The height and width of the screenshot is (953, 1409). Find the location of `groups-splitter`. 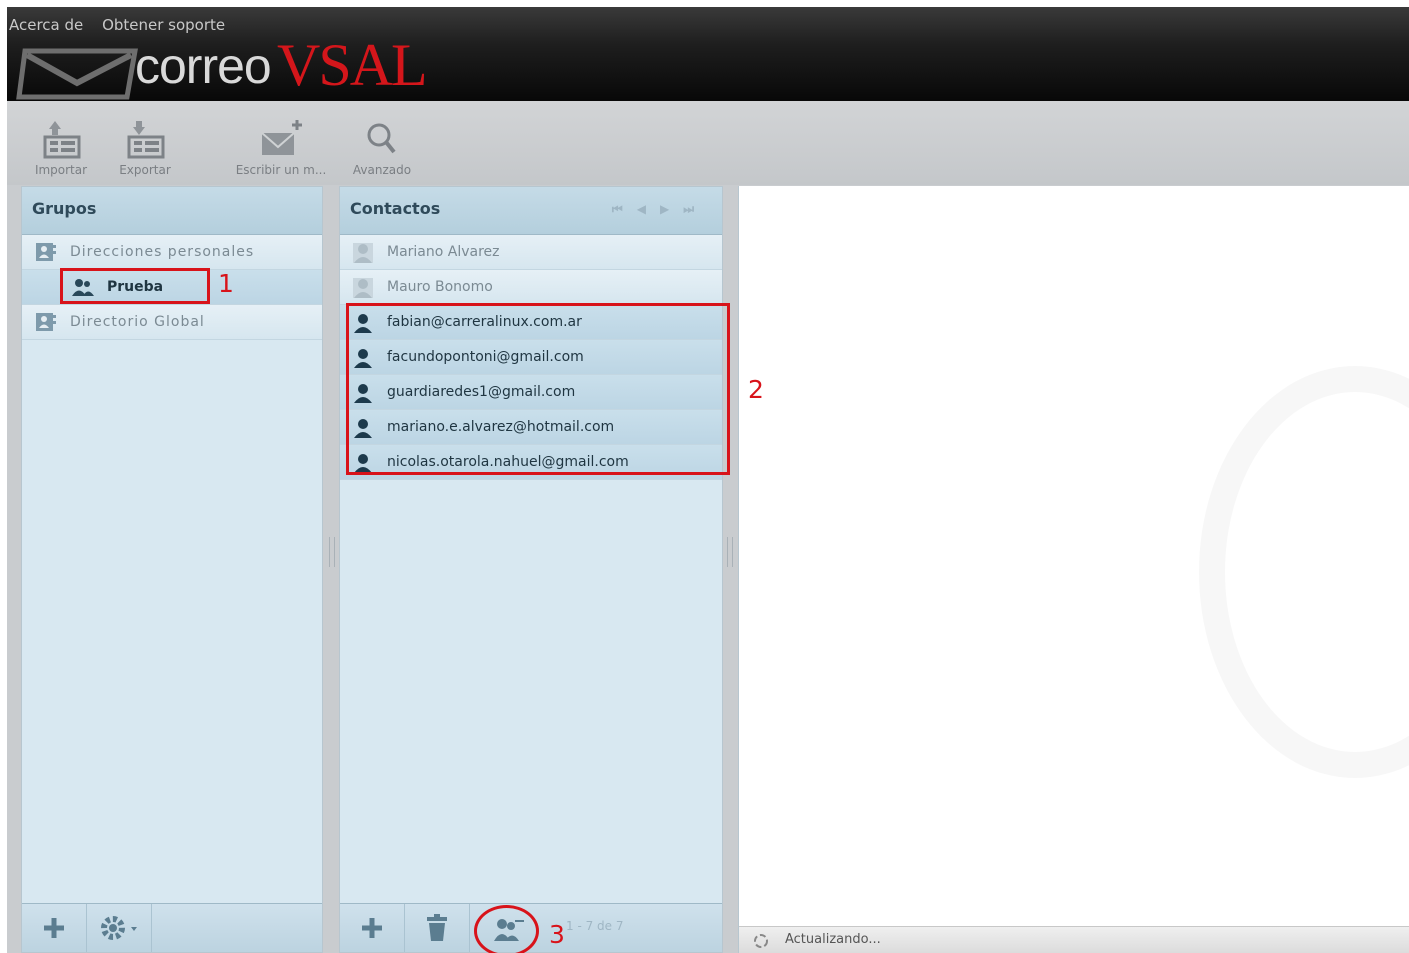

groups-splitter is located at coordinates (332, 552).